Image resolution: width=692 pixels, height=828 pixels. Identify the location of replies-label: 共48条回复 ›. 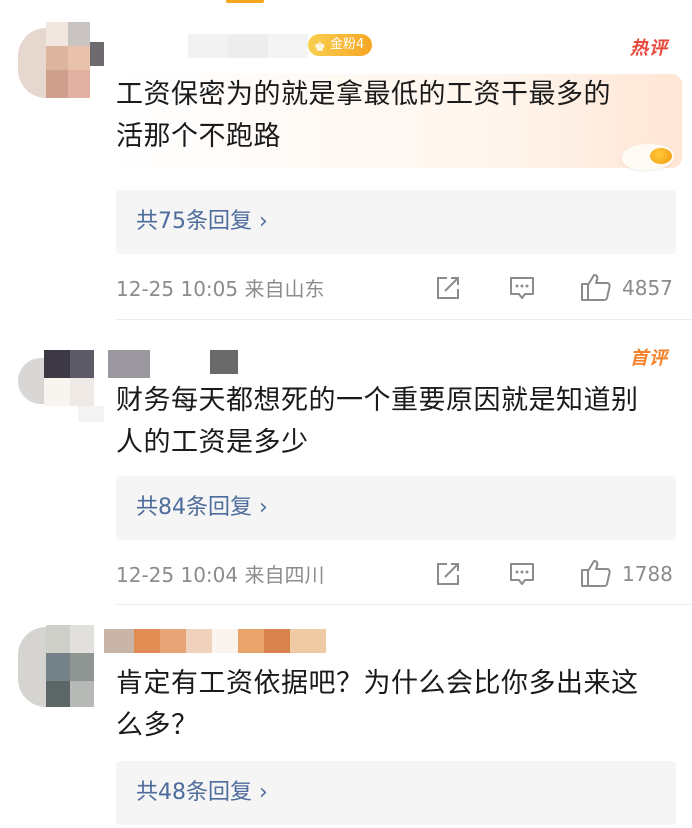
(202, 792).